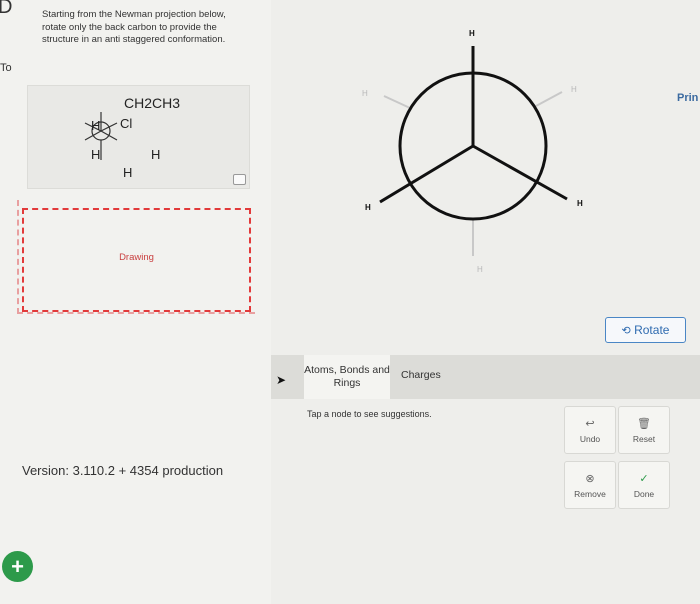 The image size is (700, 604). I want to click on undo-button: ↩ Undo, so click(590, 430).